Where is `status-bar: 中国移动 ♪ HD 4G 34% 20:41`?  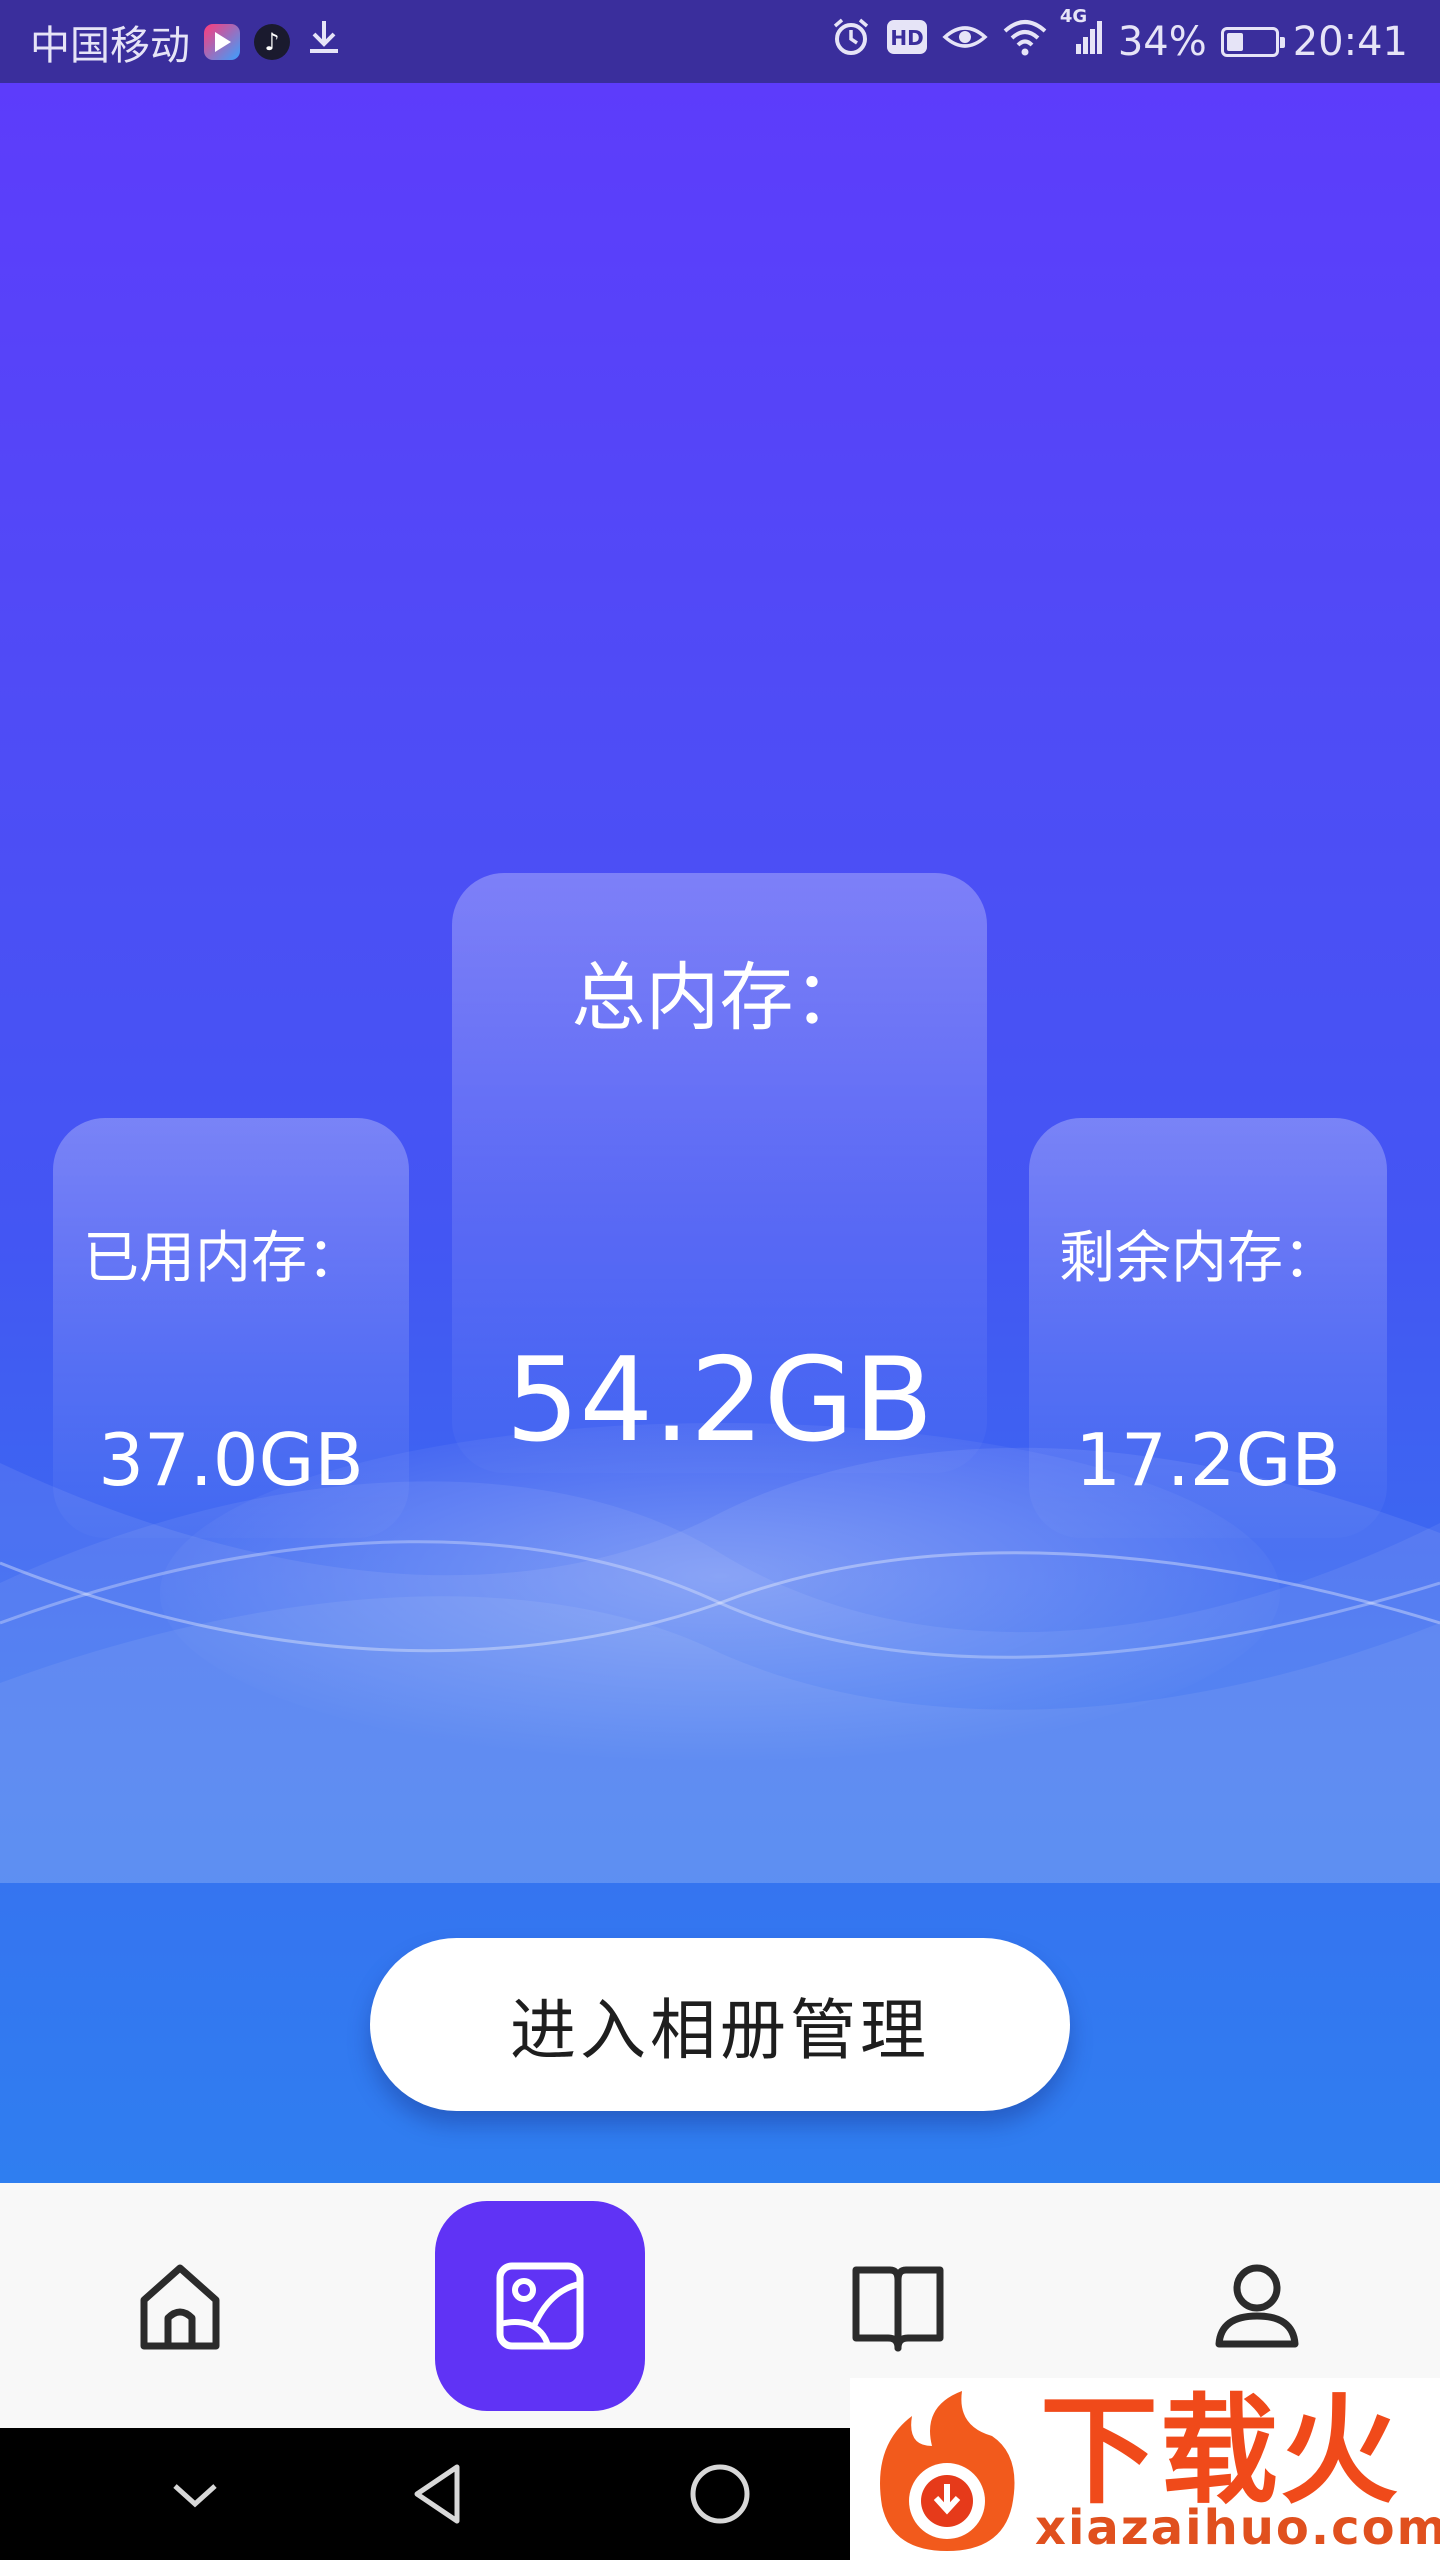
status-bar: 中国移动 ♪ HD 4G 34% 20:41 is located at coordinates (720, 41).